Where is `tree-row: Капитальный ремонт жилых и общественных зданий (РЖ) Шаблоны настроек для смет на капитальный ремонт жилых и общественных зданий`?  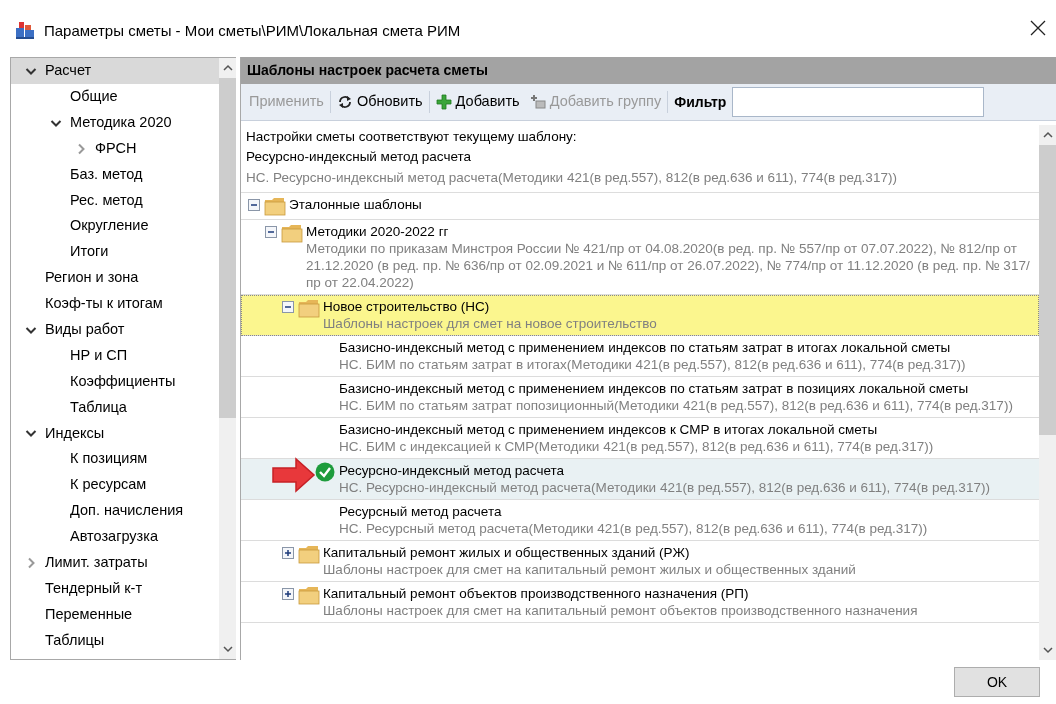 tree-row: Капитальный ремонт жилых и общественных зданий (РЖ) Шаблоны настроек для смет на капитальный ремонт жилых и общественных зданий is located at coordinates (640, 561).